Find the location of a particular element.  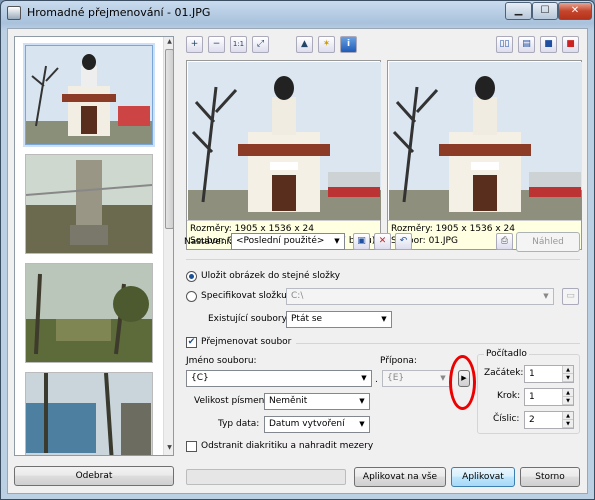

stop-icon: ■ is located at coordinates (570, 44).